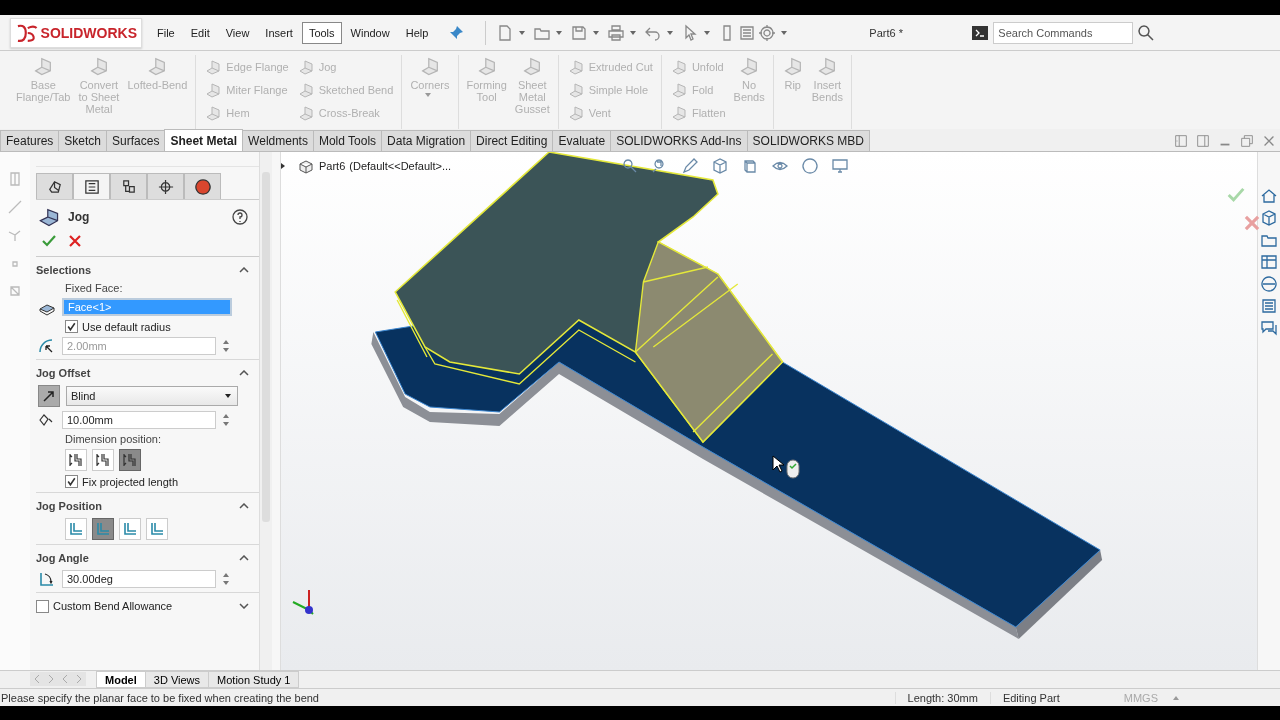 The height and width of the screenshot is (720, 1280). What do you see at coordinates (104, 606) in the screenshot?
I see `custom-bend-allowance-checkbox: Custom Bend Allowance` at bounding box center [104, 606].